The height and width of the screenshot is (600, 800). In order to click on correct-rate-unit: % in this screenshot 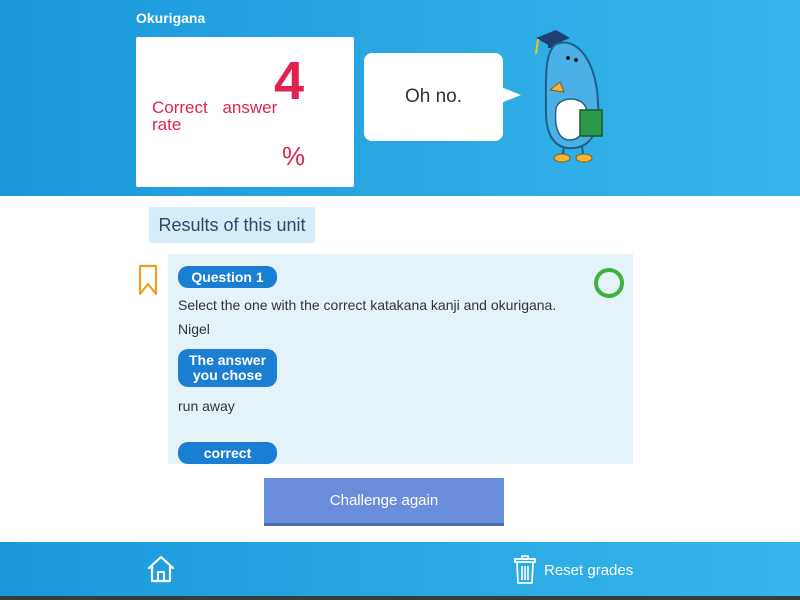, I will do `click(294, 156)`.